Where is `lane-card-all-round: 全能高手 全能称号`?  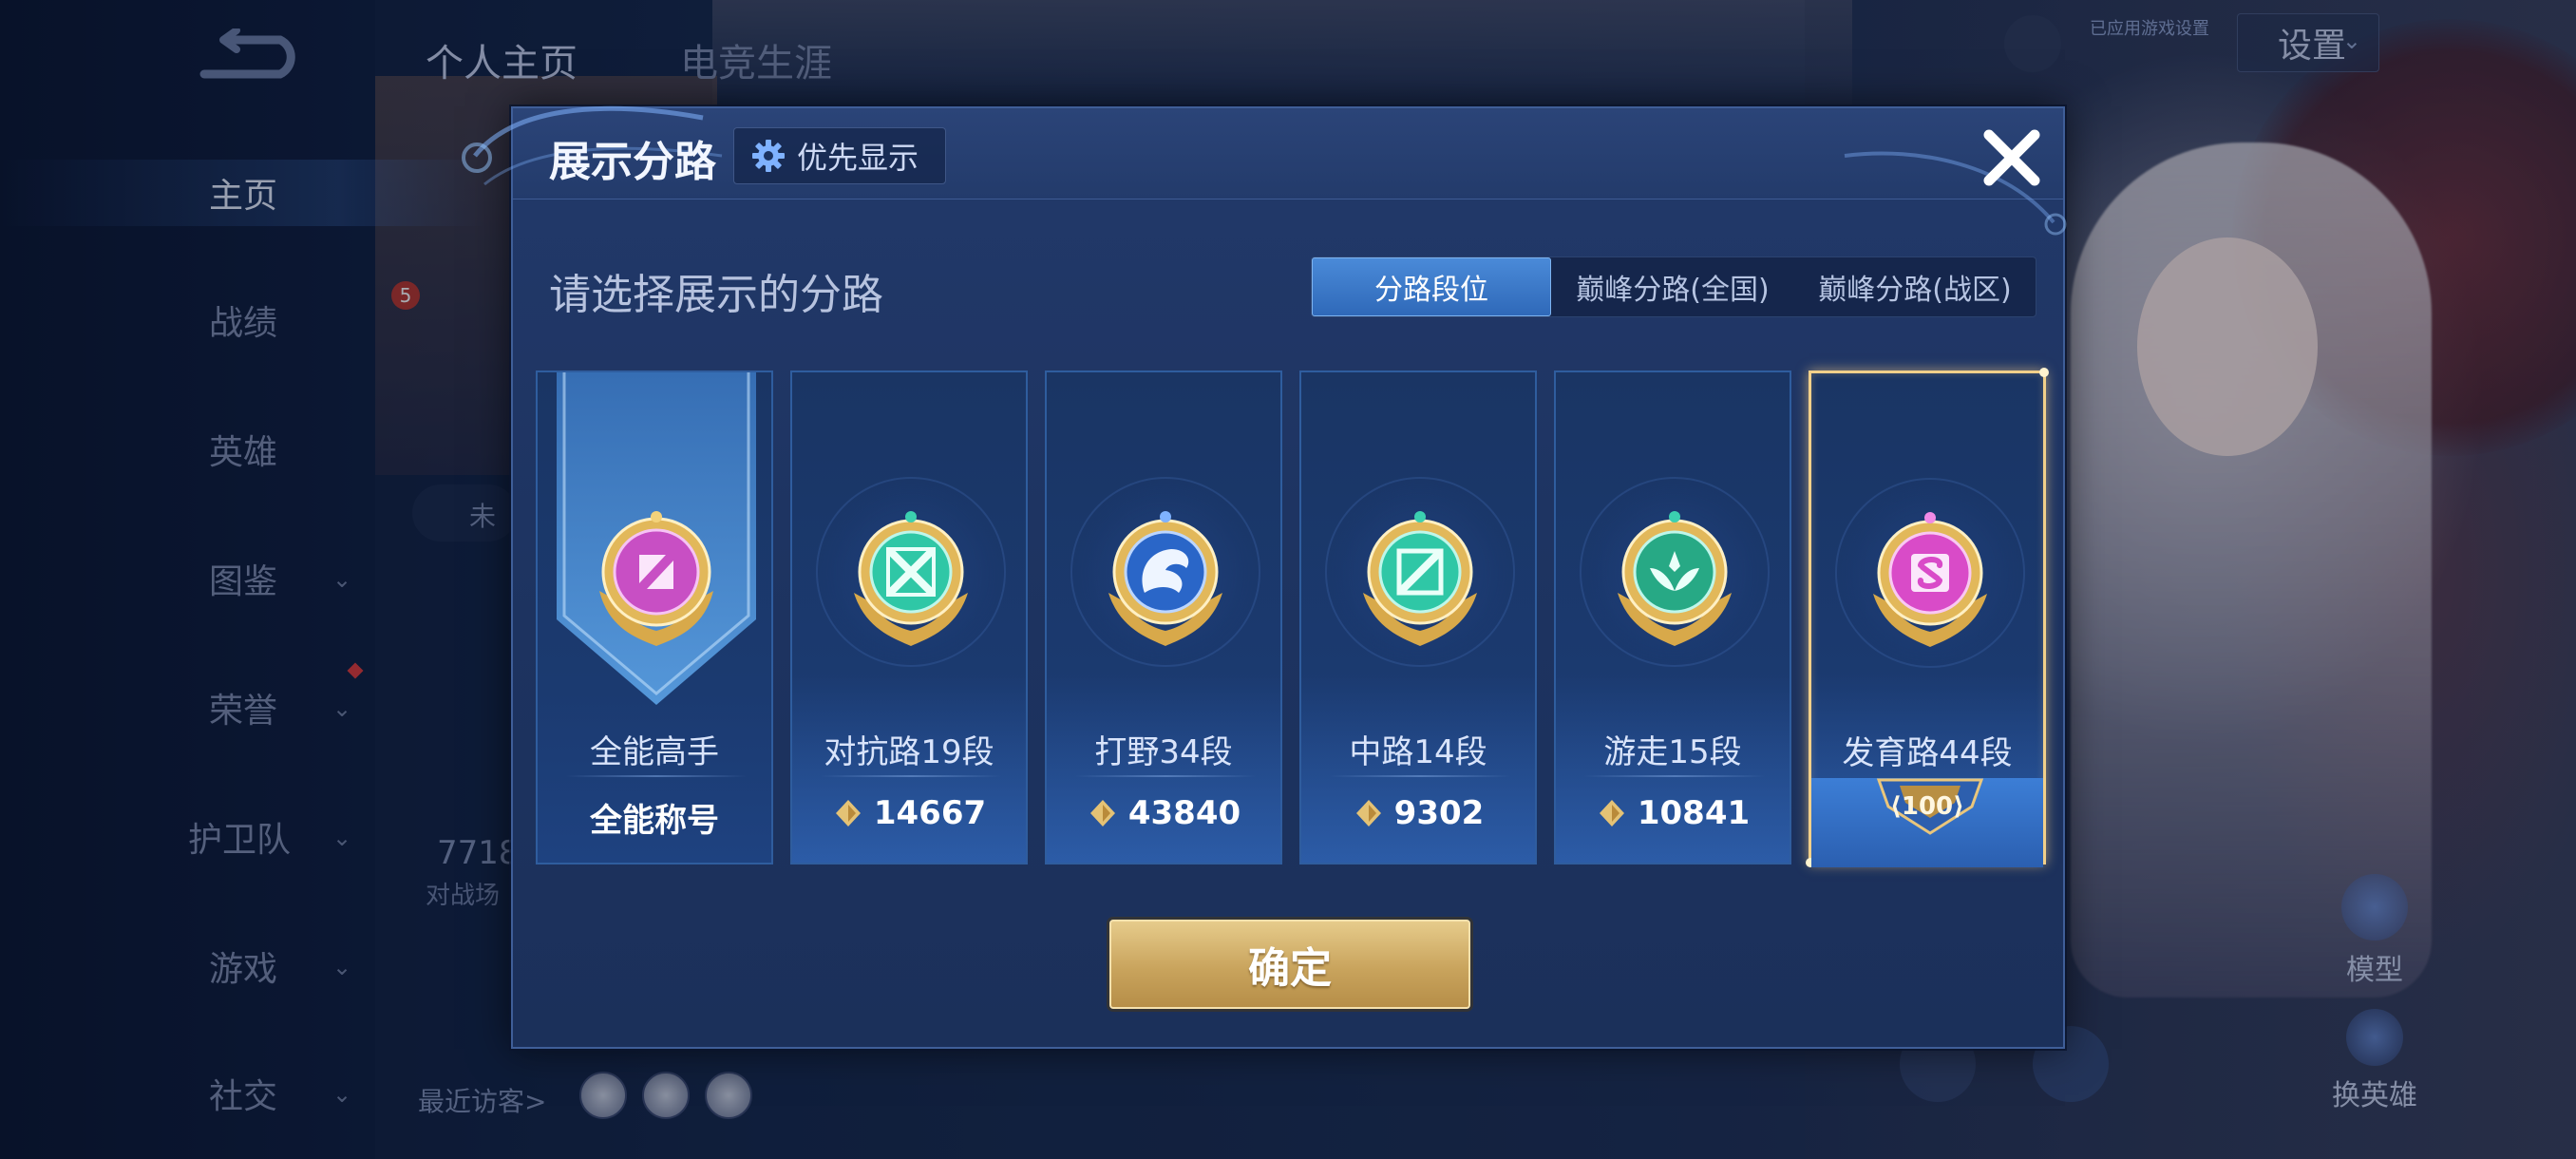 lane-card-all-round: 全能高手 全能称号 is located at coordinates (654, 617).